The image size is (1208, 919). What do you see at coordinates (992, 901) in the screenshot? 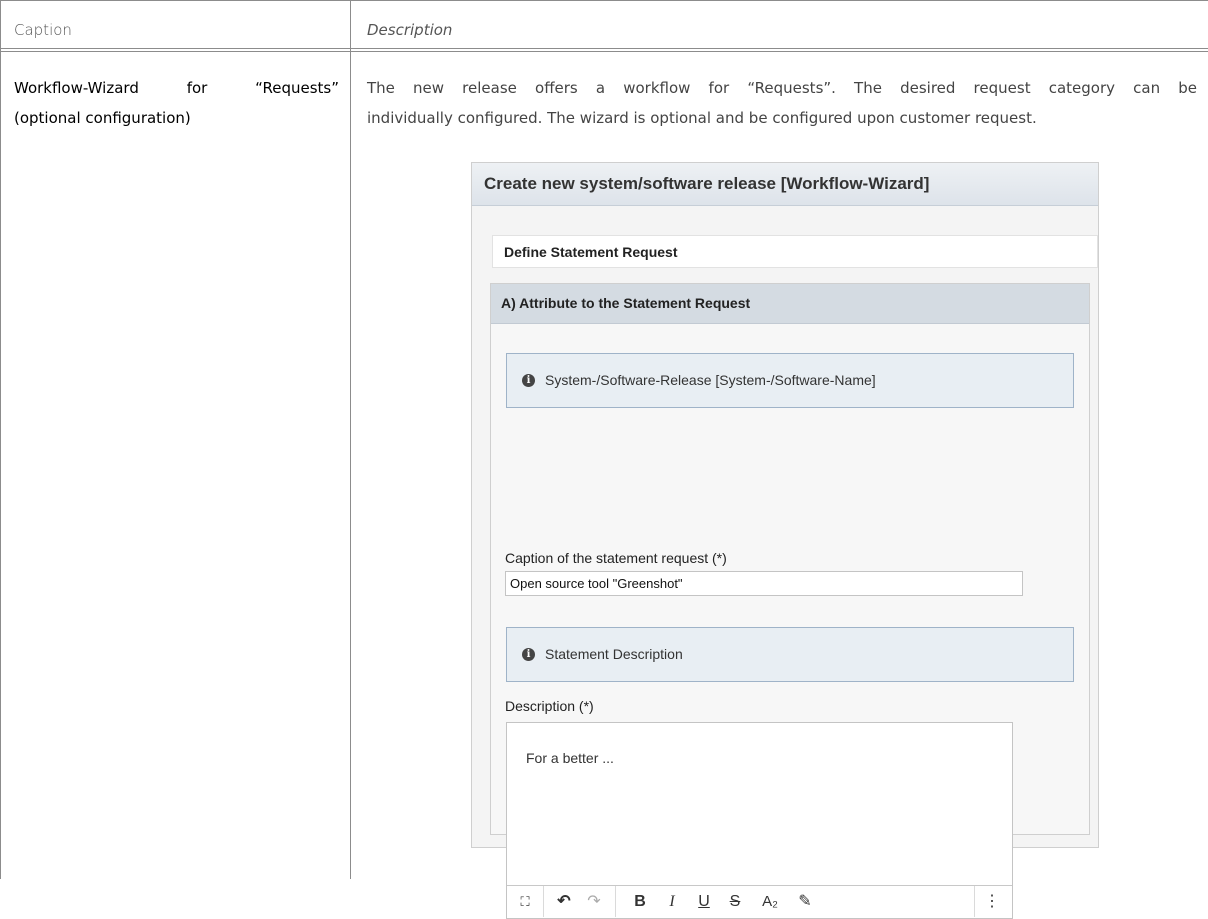
I see `more-options-icon: ⋮` at bounding box center [992, 901].